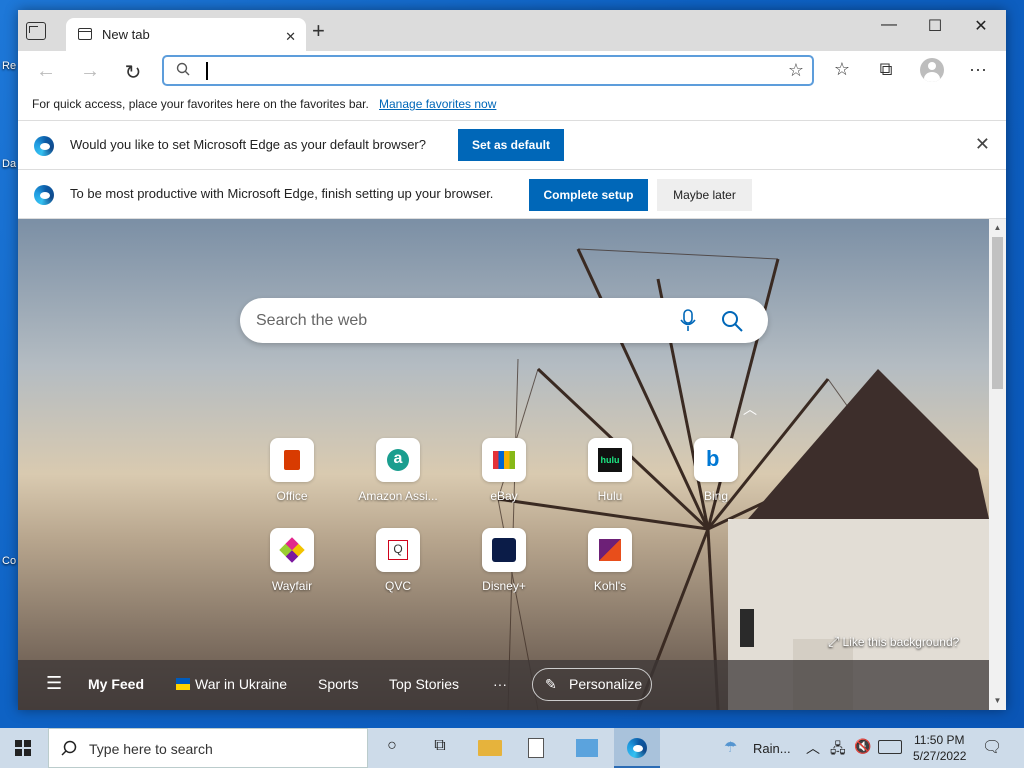  Describe the element at coordinates (716, 460) in the screenshot. I see `bing-icon: b` at that location.